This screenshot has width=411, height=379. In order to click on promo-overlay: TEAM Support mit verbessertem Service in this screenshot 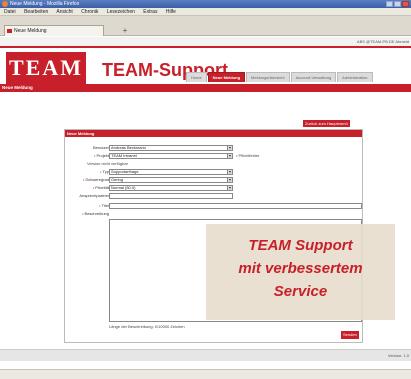, I will do `click(300, 272)`.